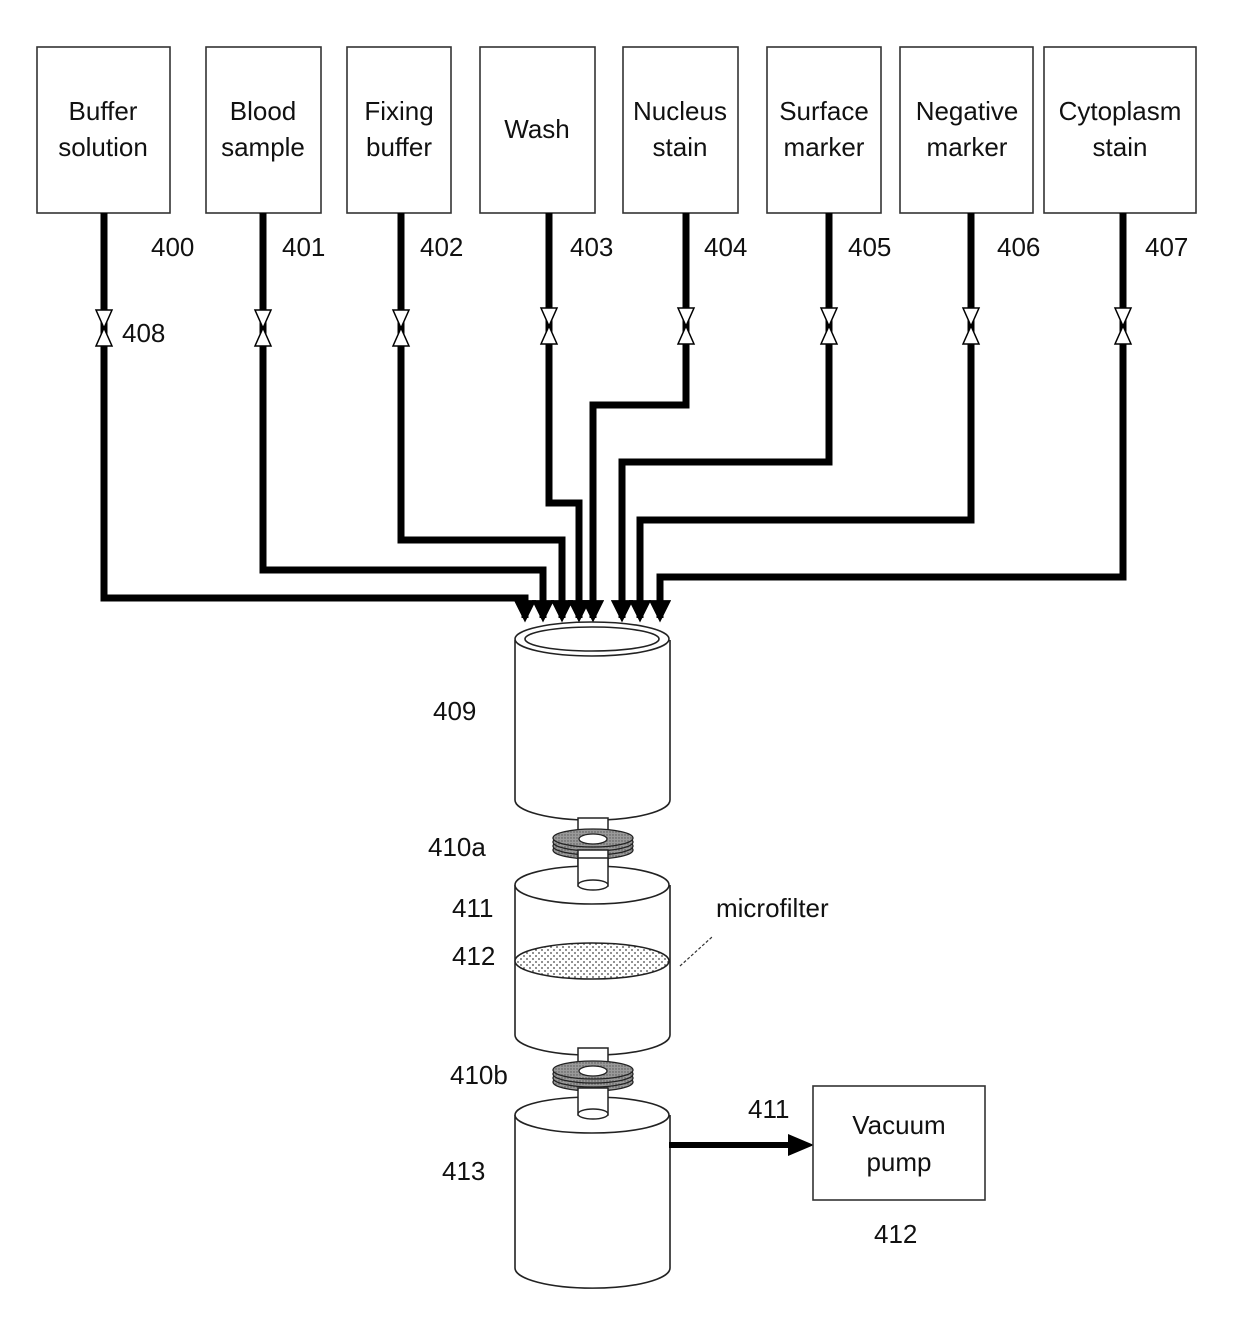 The image size is (1240, 1320). What do you see at coordinates (552, 721) in the screenshot?
I see `mixing-chamber: 409` at bounding box center [552, 721].